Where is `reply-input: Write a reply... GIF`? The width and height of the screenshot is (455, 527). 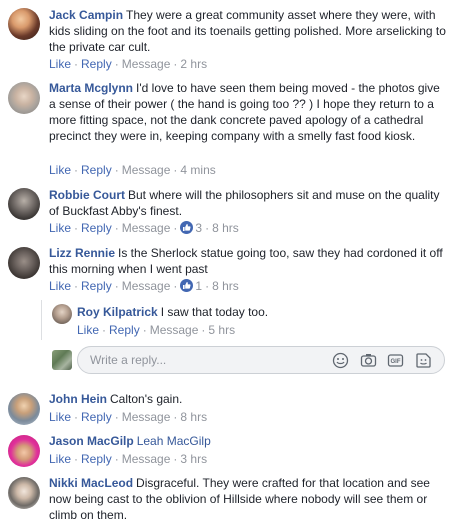
reply-input: Write a reply... GIF is located at coordinates (261, 360).